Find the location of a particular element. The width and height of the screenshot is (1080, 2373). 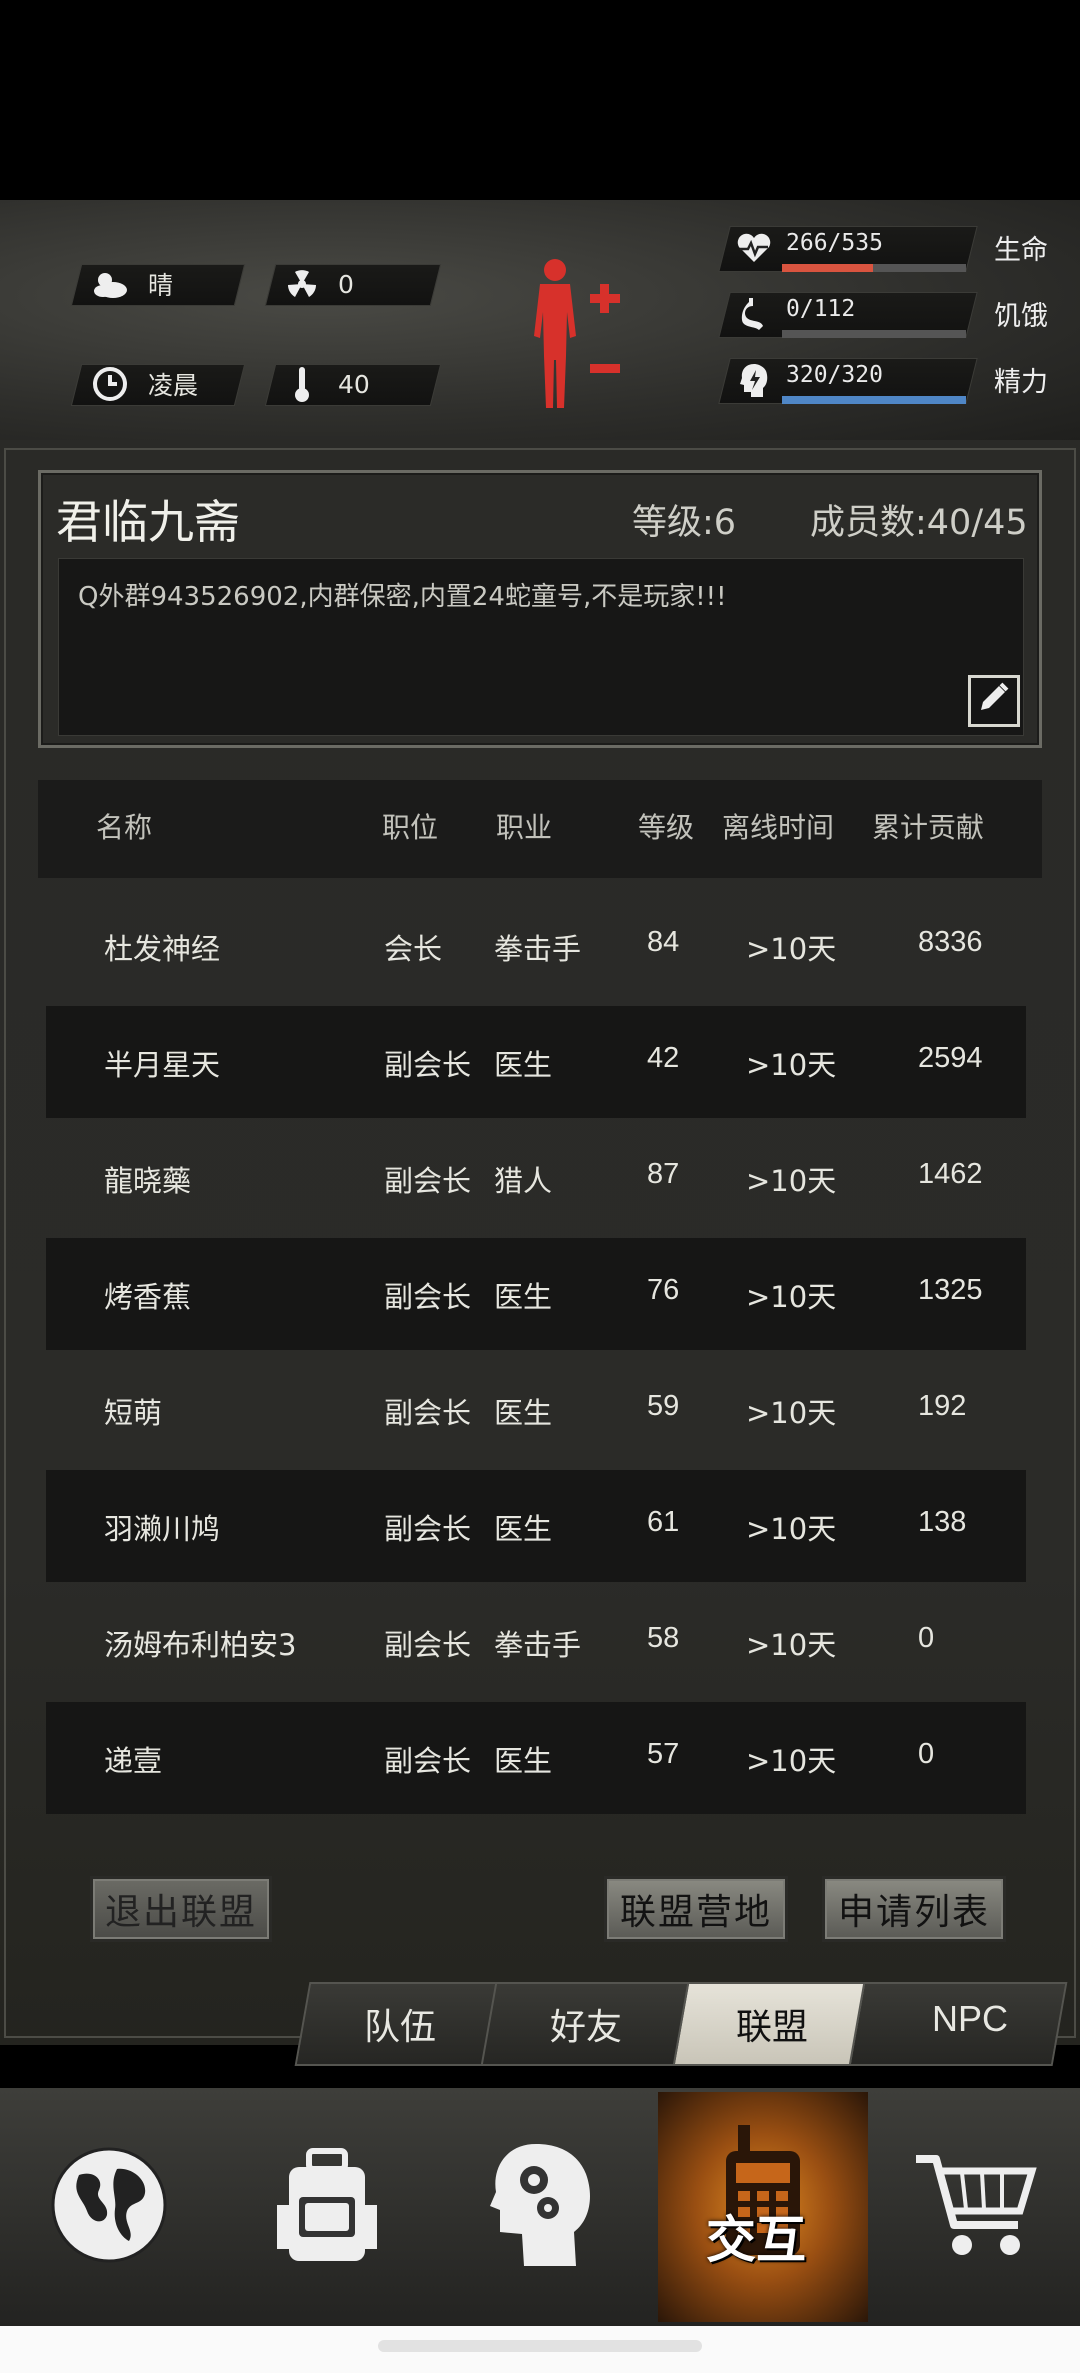

table-row: 烤香蕉 副会长 医生 76 >10天 1325 is located at coordinates (536, 1294).